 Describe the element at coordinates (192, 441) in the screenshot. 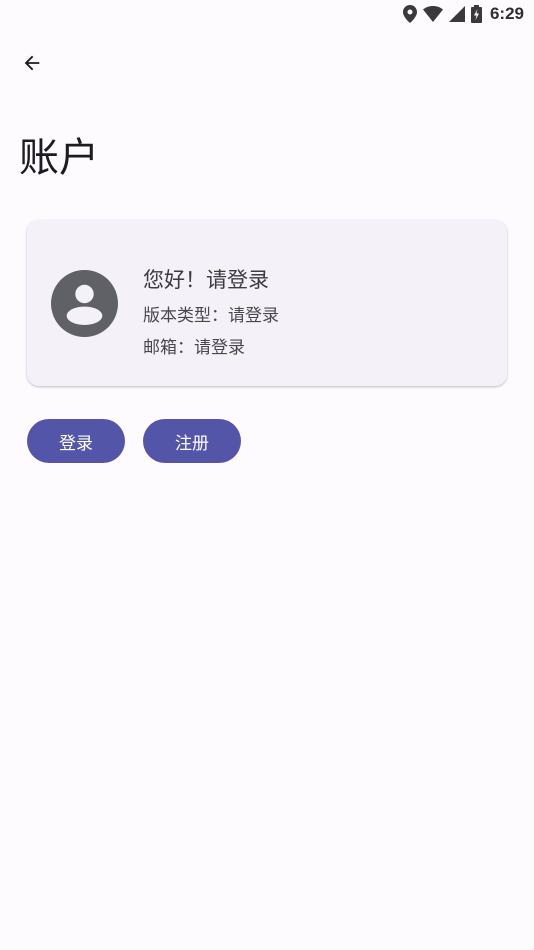

I see `register-button: 注册` at that location.